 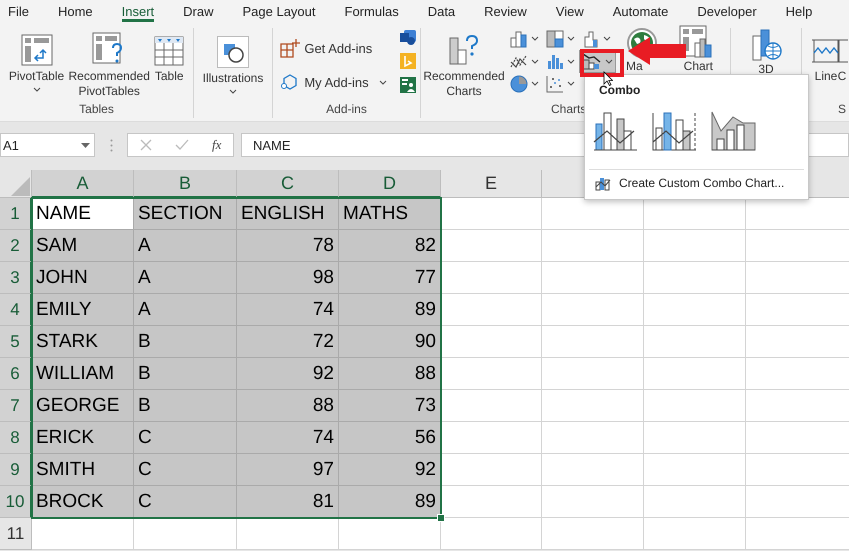 I want to click on table-cell: 56, so click(x=390, y=438).